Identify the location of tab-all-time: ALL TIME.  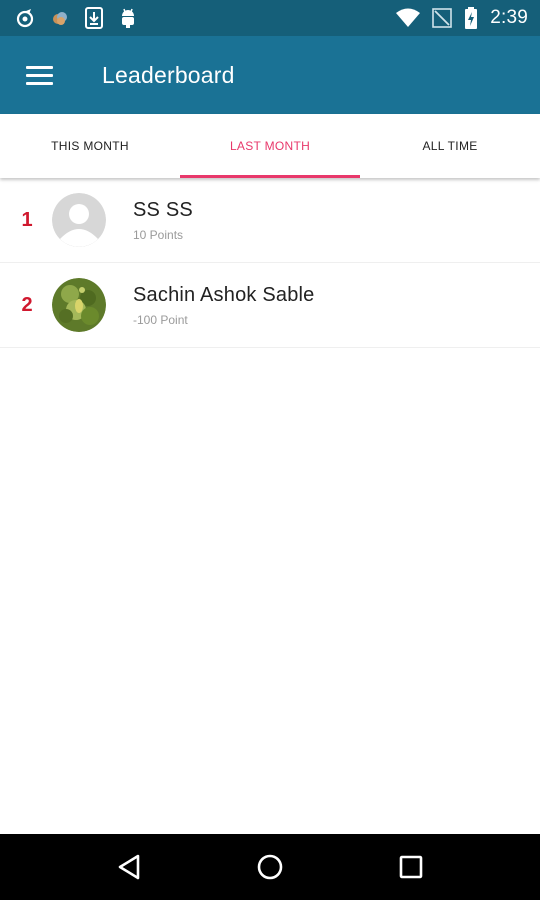
(450, 146).